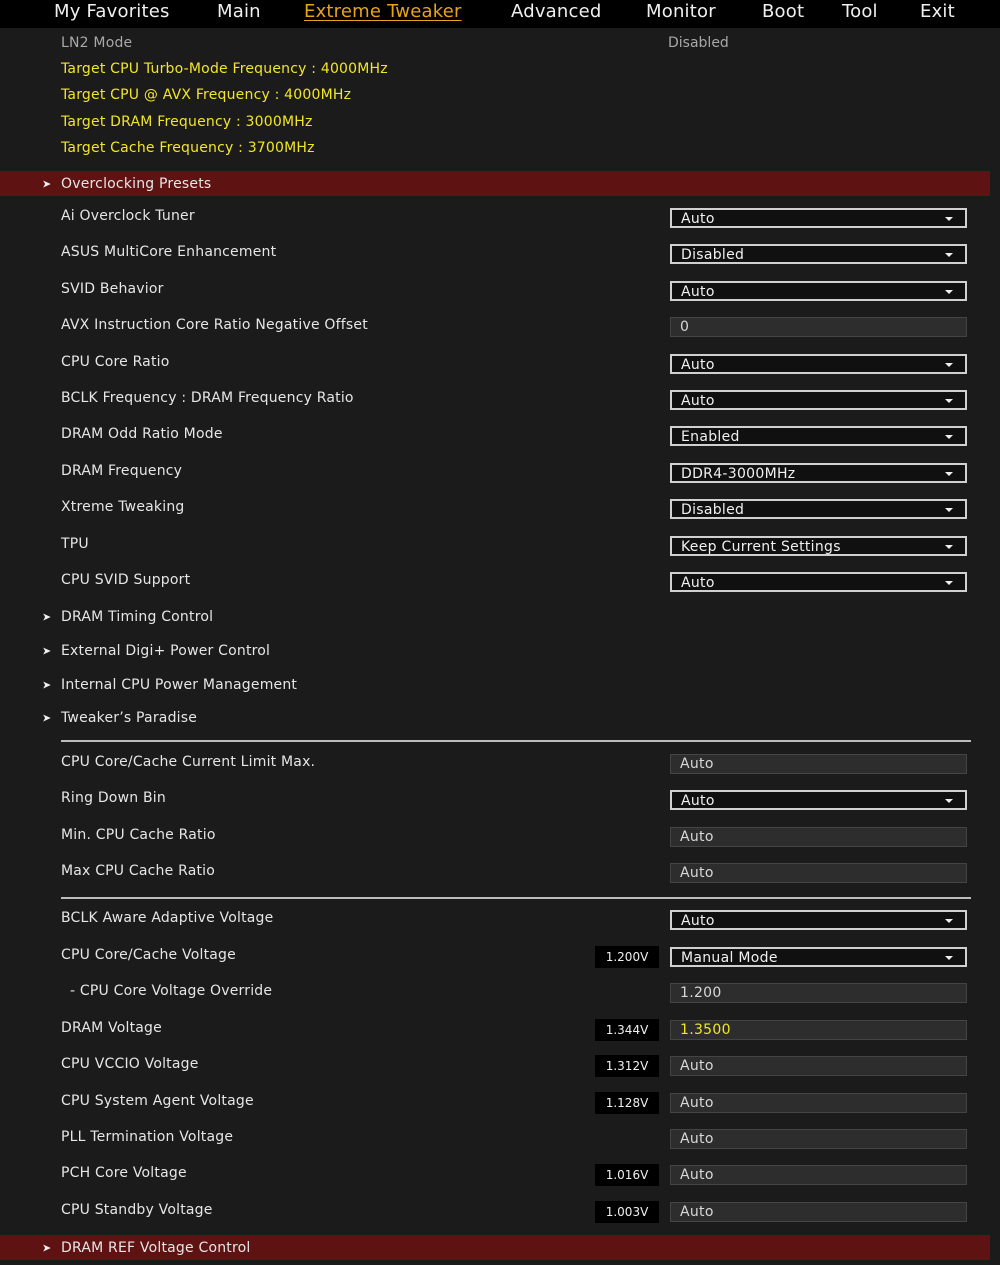 This screenshot has height=1265, width=1000. I want to click on pch-core-voltage-input: Auto, so click(818, 1175).